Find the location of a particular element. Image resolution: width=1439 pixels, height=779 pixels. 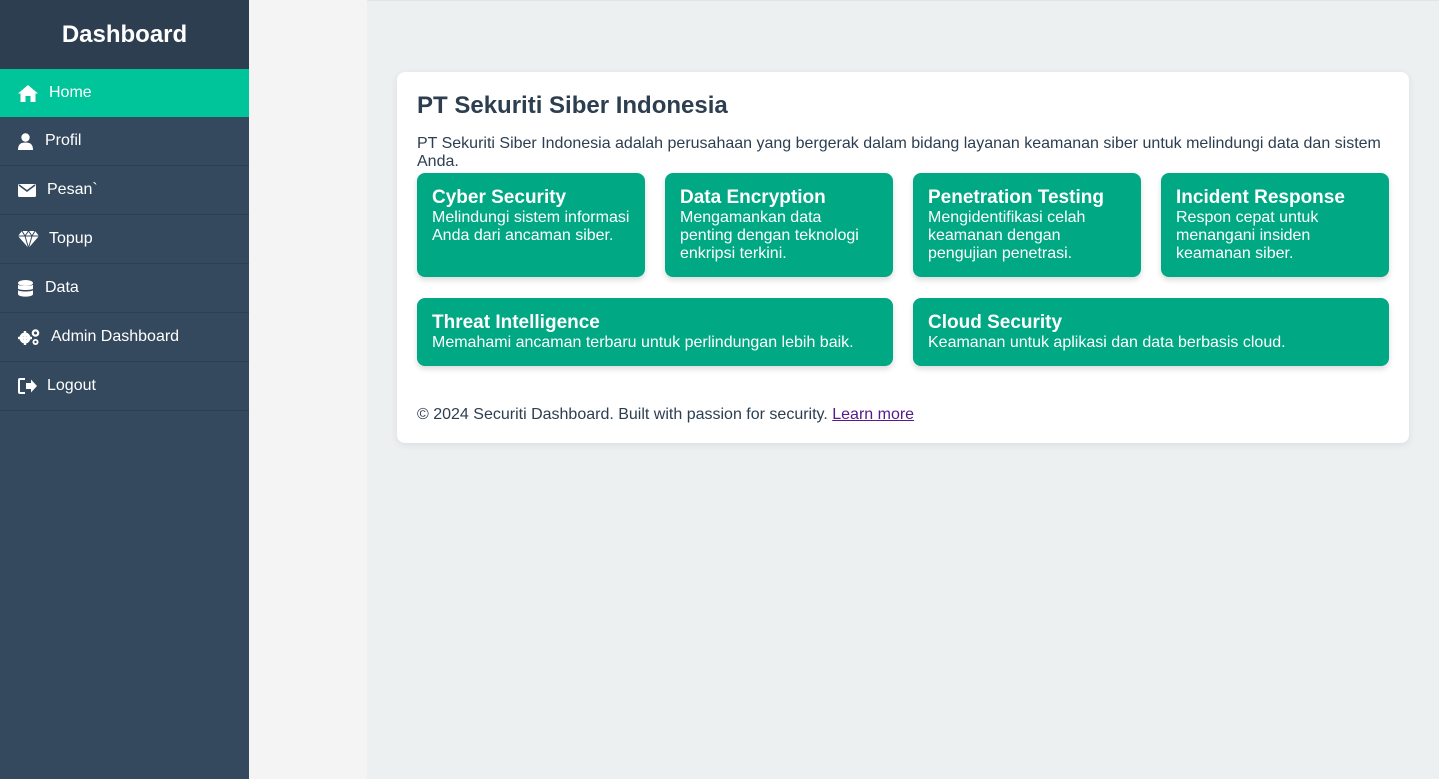

logout-icon is located at coordinates (28, 386).